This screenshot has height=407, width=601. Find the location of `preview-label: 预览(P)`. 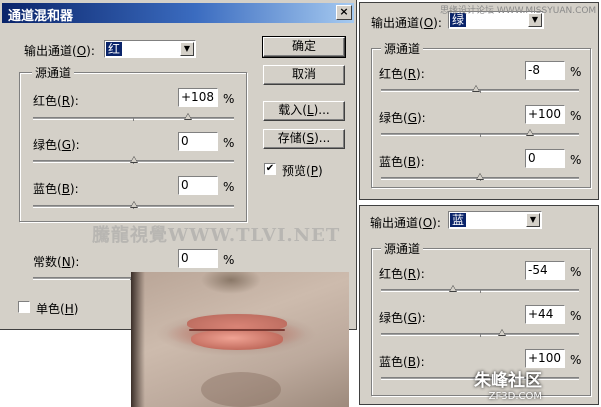

preview-label: 预览(P) is located at coordinates (302, 170).